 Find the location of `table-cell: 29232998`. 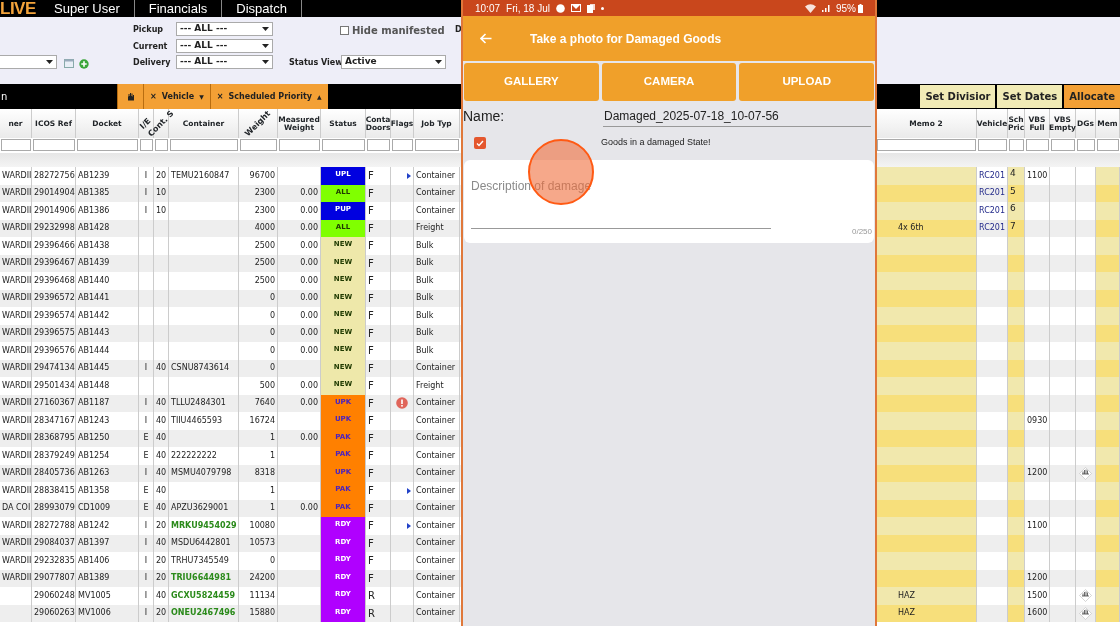

table-cell: 29232998 is located at coordinates (54, 228).